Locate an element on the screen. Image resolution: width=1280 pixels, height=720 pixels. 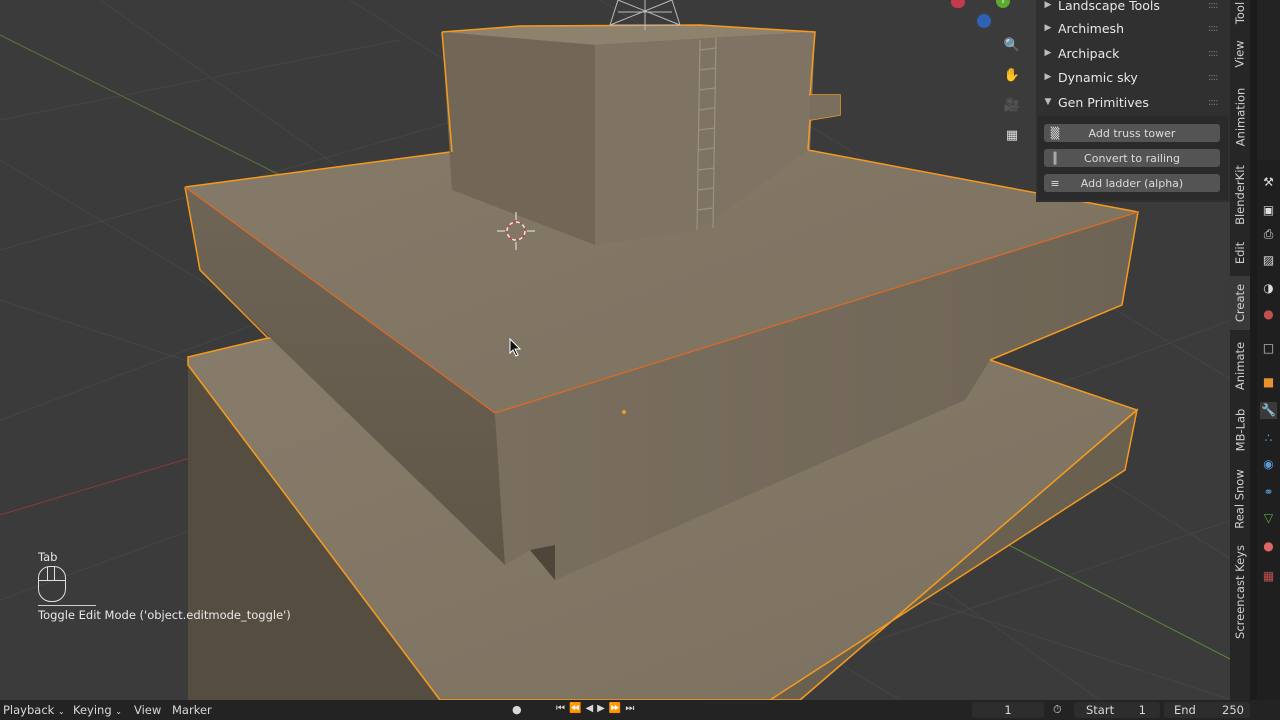
tab-blenderkit: BlenderKit is located at coordinates (1240, 195).